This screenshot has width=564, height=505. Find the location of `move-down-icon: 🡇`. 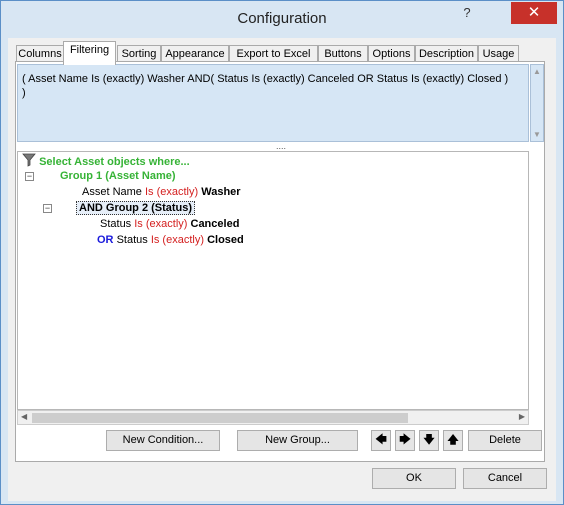

move-down-icon: 🡇 is located at coordinates (429, 440).